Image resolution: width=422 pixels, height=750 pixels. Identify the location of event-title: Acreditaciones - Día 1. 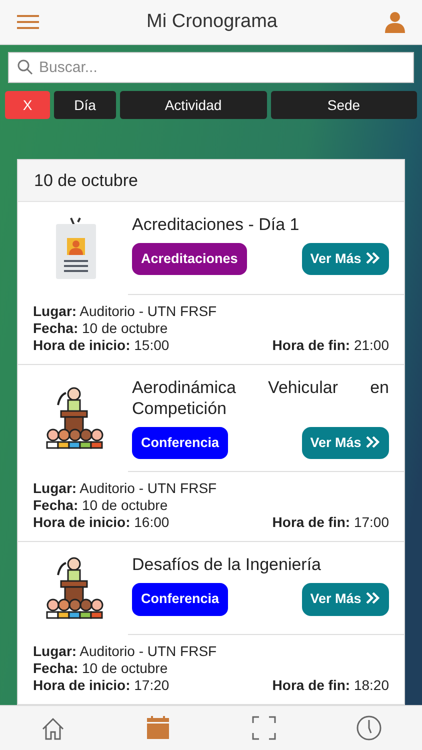
(216, 224).